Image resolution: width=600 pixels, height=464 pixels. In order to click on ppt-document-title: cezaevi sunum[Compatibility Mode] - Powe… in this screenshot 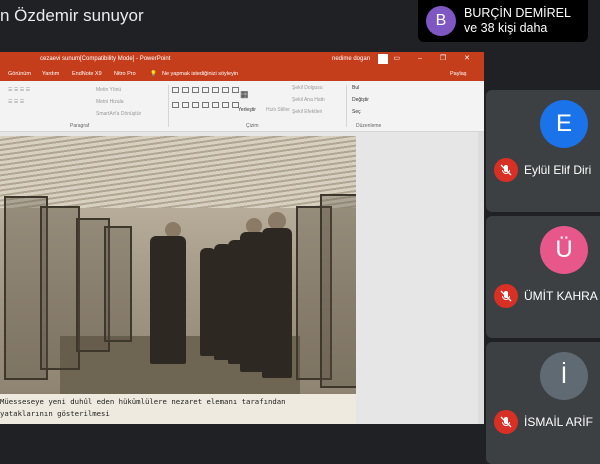, I will do `click(105, 59)`.